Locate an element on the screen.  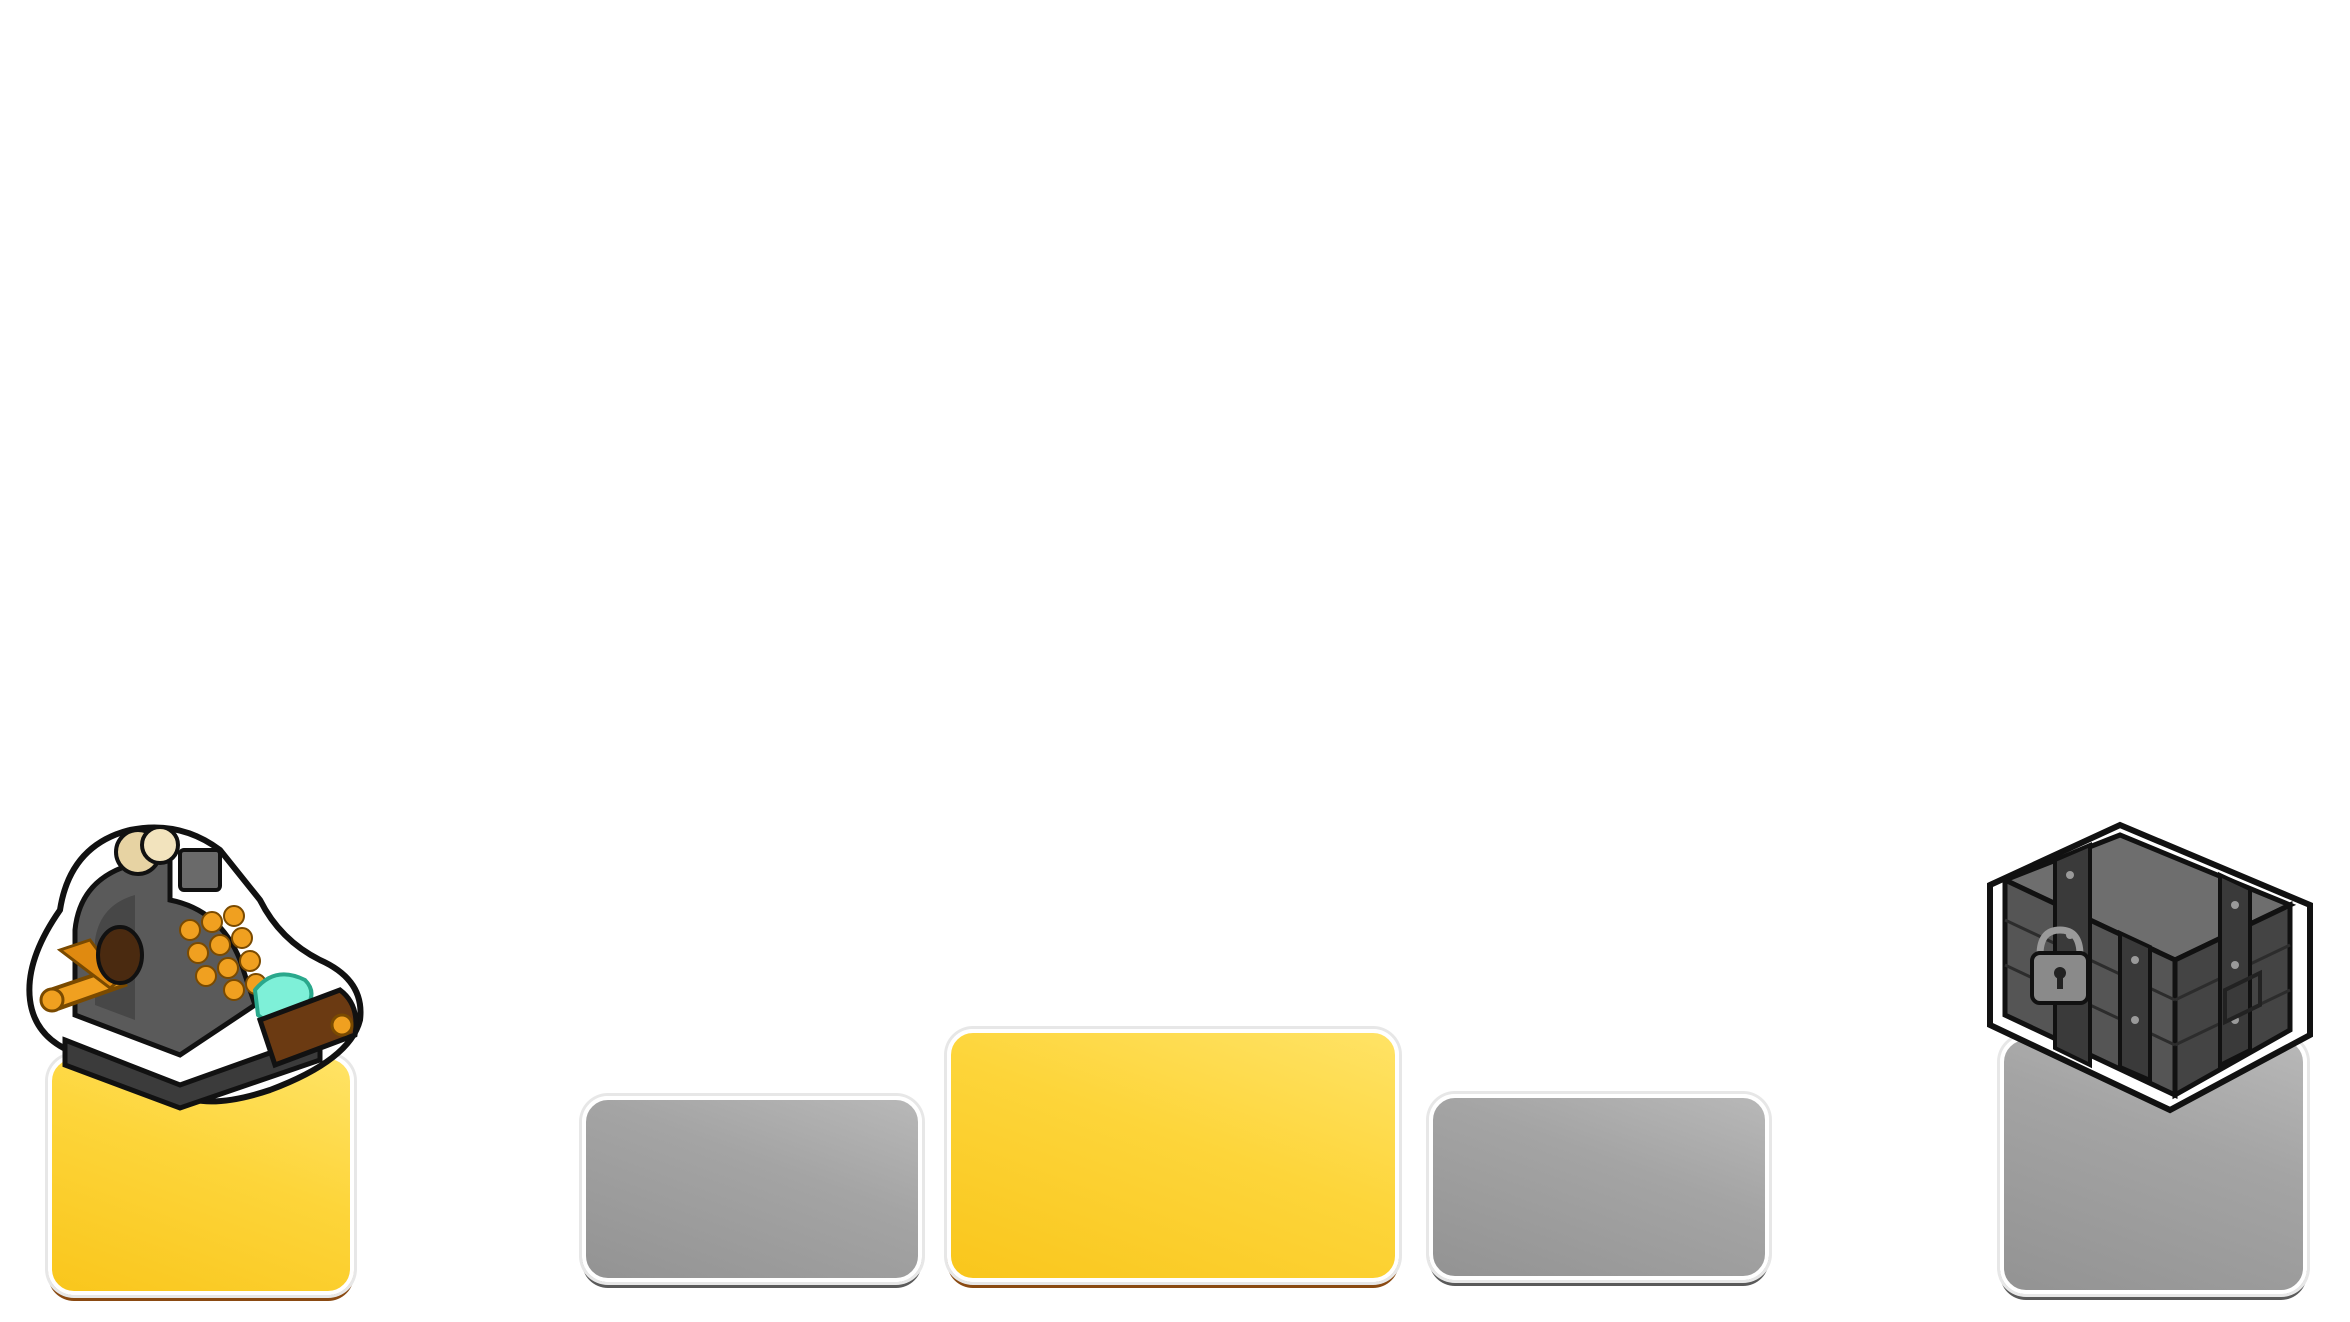
mid-left-tab-button is located at coordinates (752, 1189).